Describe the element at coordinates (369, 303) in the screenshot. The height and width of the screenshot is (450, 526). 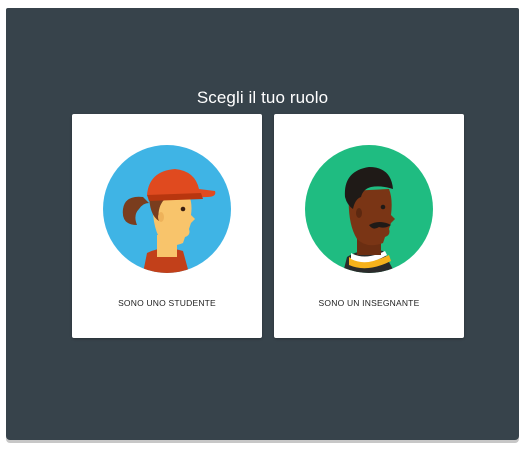
I see `teacher-role-label: SONO UN INSEGNANTE` at that location.